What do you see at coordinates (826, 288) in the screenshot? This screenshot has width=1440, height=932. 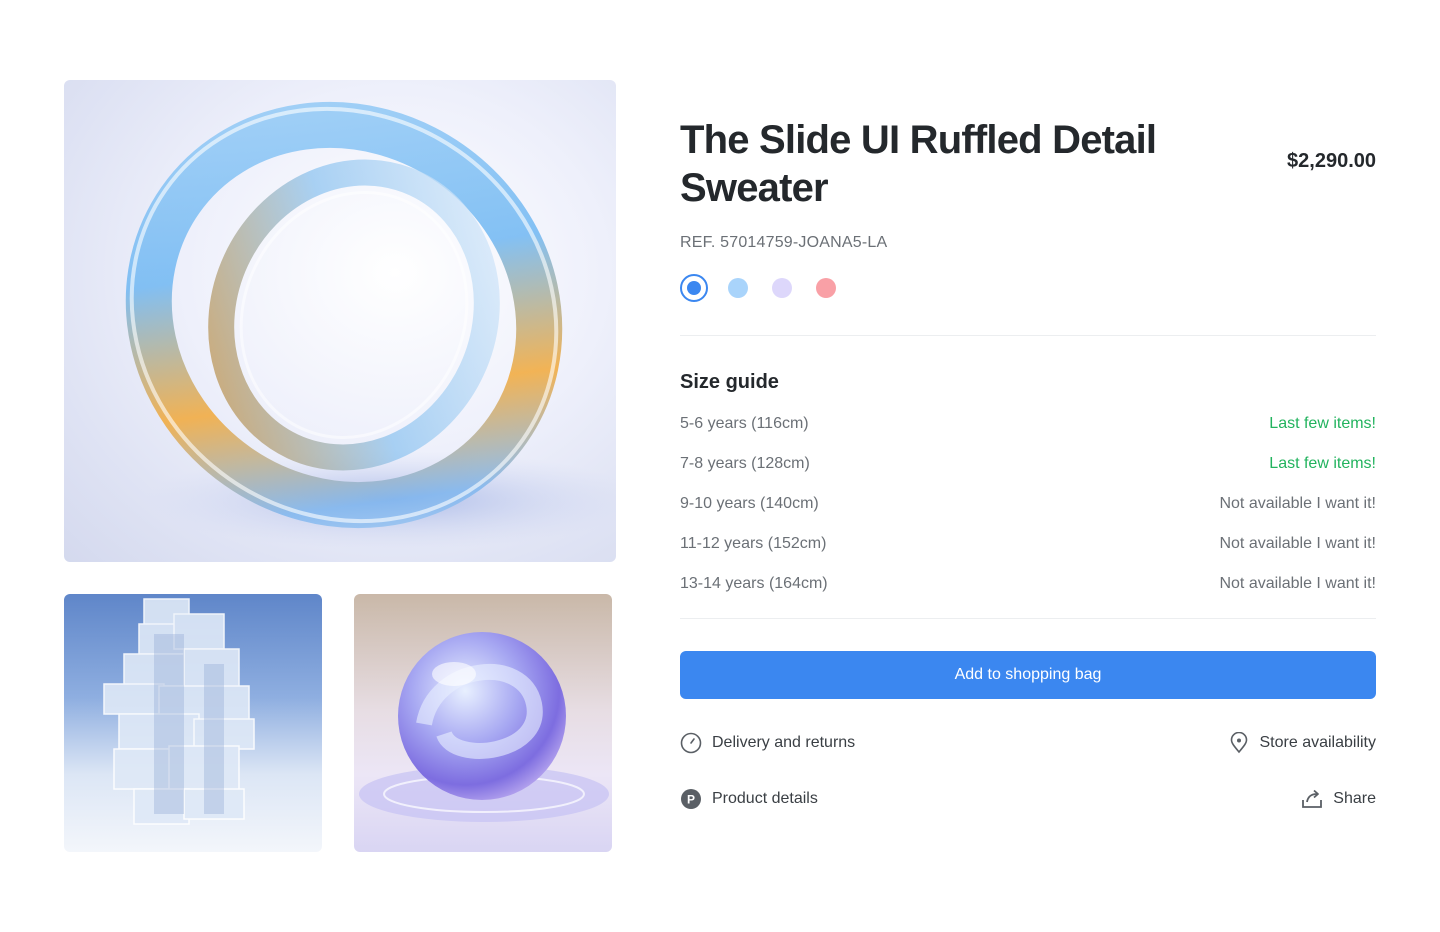 I see `color-swatch-pink` at bounding box center [826, 288].